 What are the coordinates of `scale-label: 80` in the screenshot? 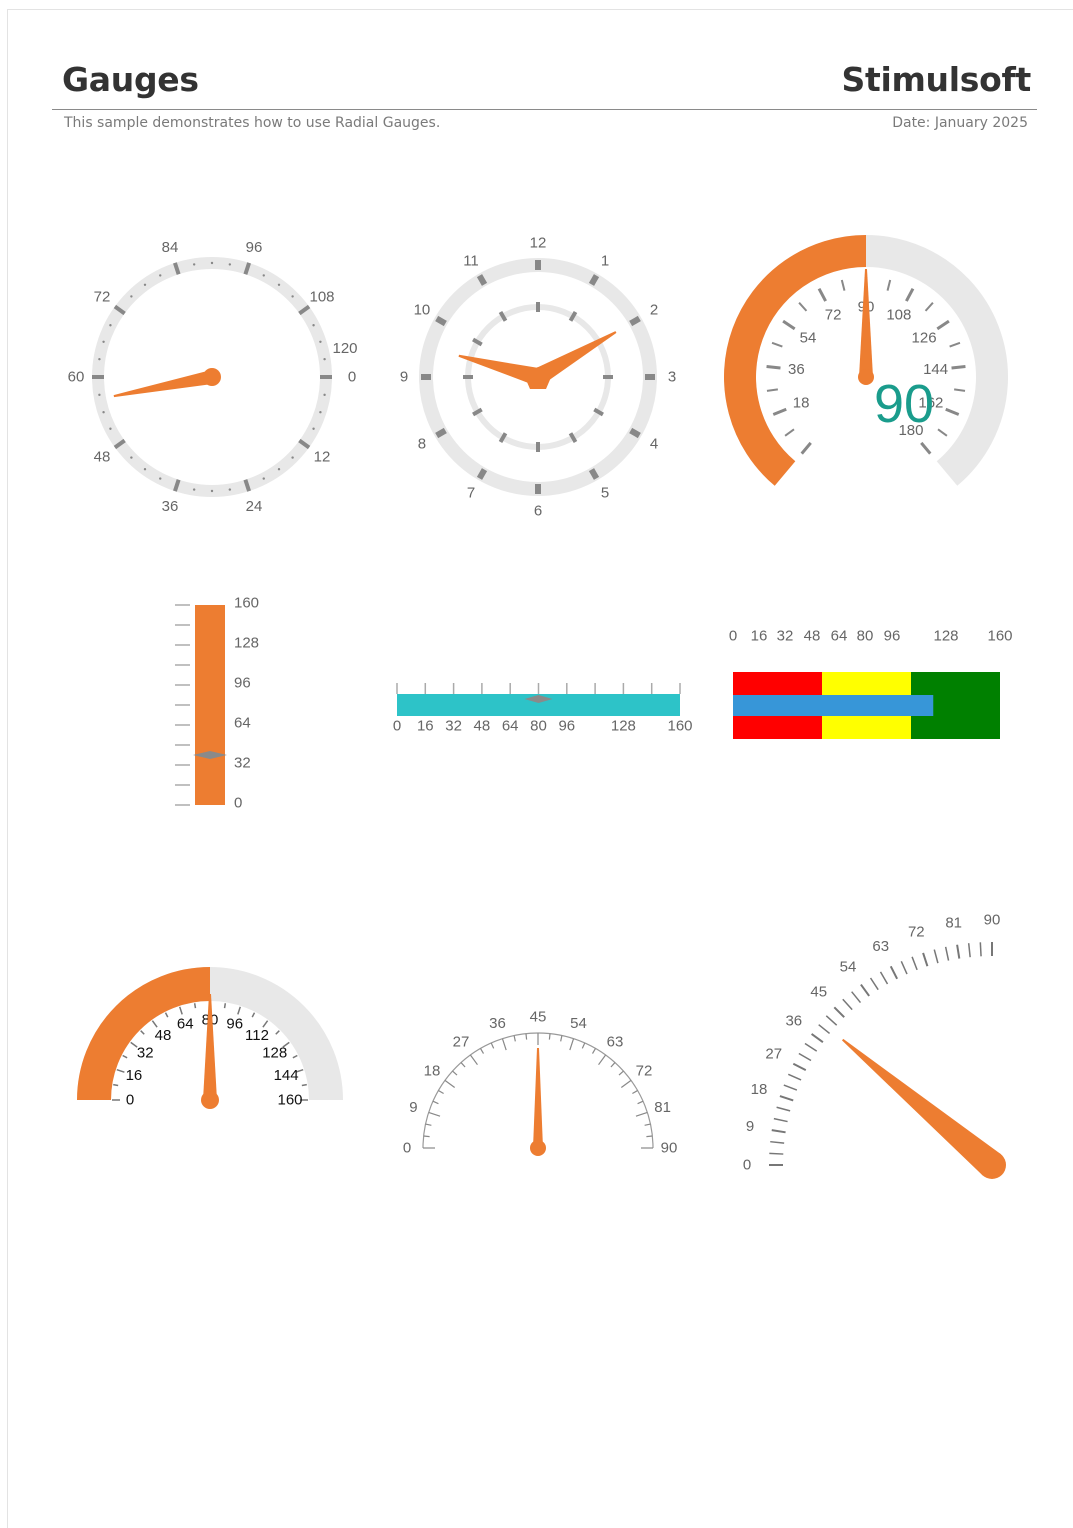 It's located at (538, 726).